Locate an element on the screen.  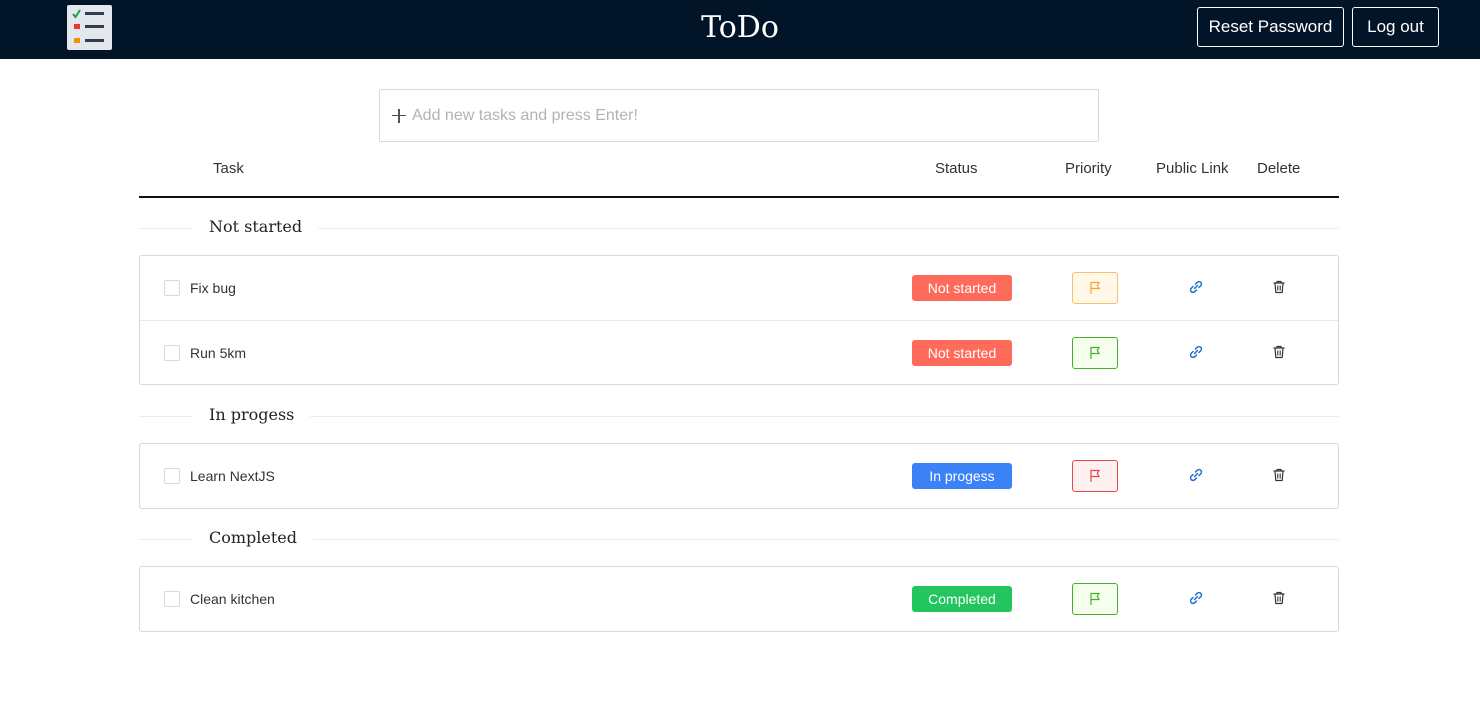
task-row: Clean kitchen Completed is located at coordinates (739, 599).